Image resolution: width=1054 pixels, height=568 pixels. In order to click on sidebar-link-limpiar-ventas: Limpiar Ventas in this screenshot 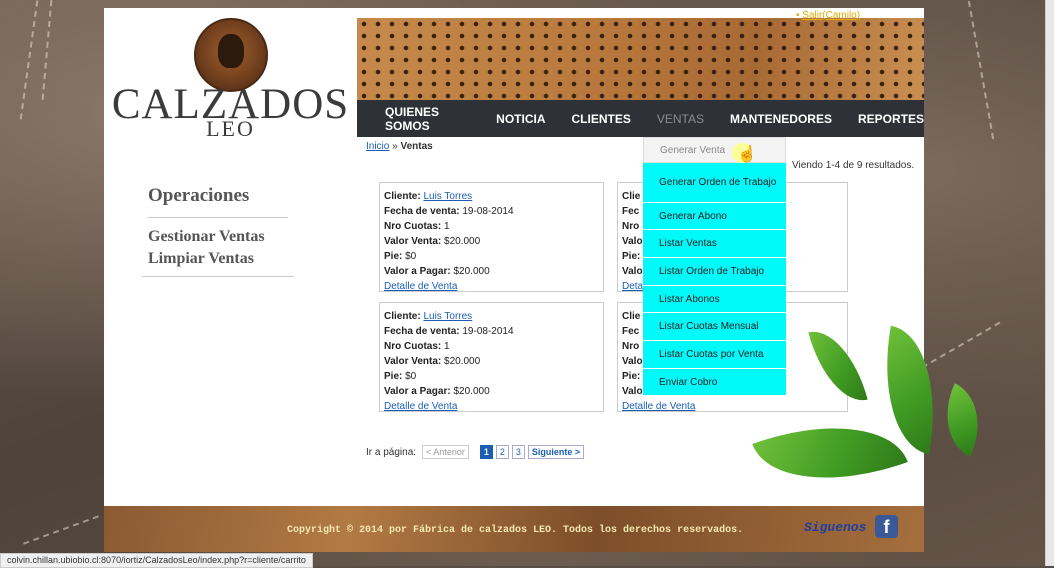, I will do `click(221, 259)`.